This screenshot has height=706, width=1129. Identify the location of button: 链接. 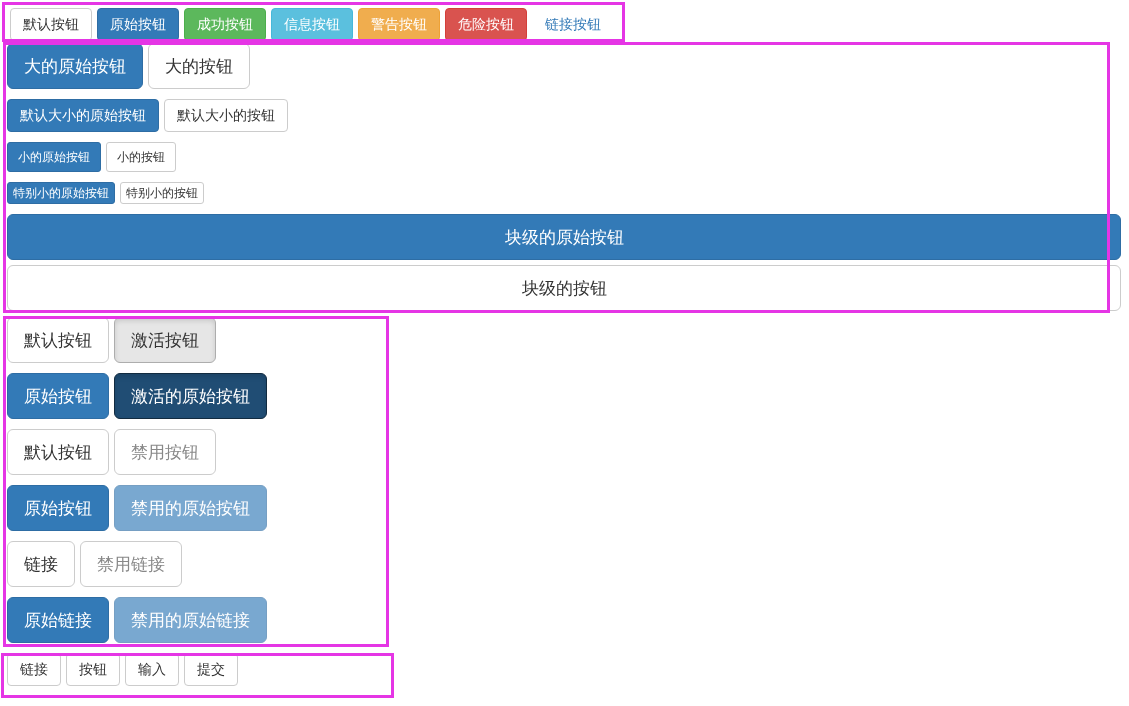
(41, 564).